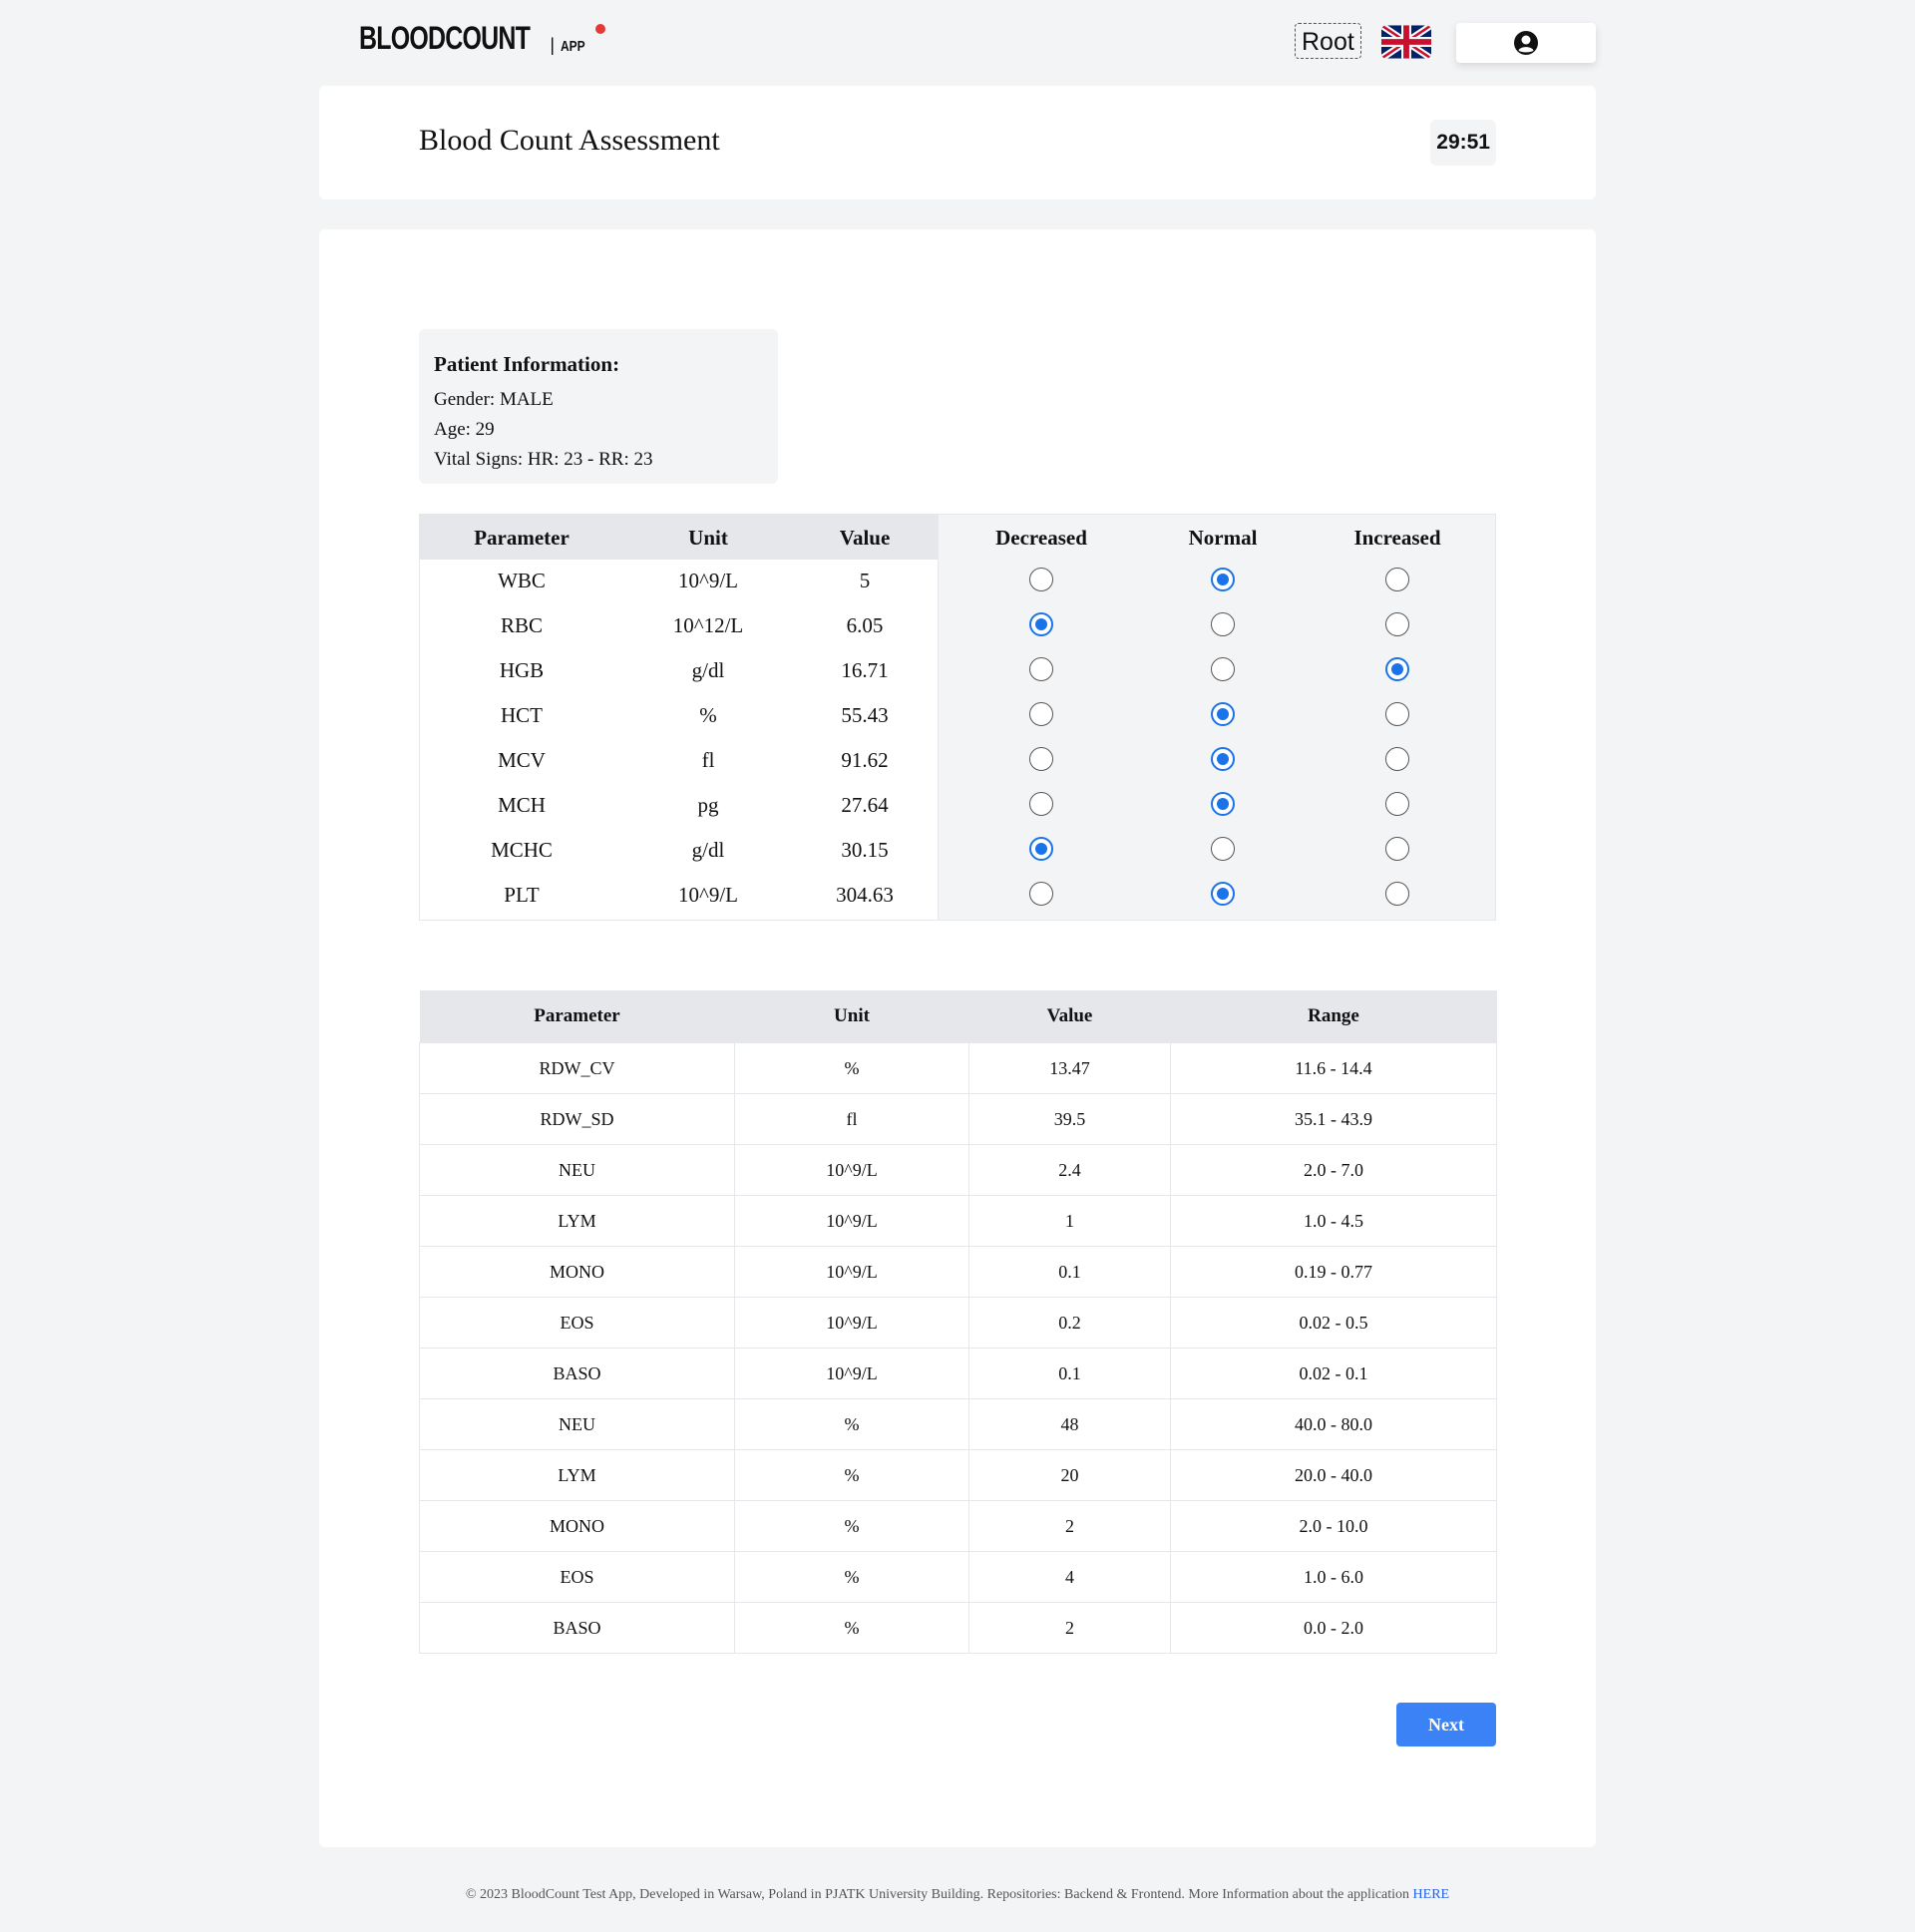 The width and height of the screenshot is (1915, 1932). What do you see at coordinates (1397, 580) in the screenshot?
I see `radio-increased-wbc` at bounding box center [1397, 580].